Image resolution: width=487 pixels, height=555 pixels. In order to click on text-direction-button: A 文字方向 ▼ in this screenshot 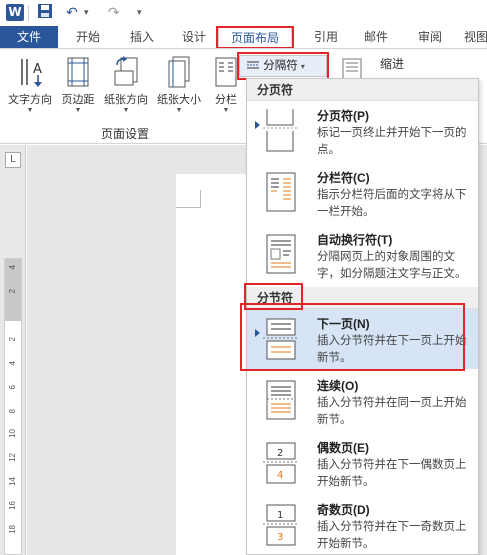, I will do `click(30, 85)`.